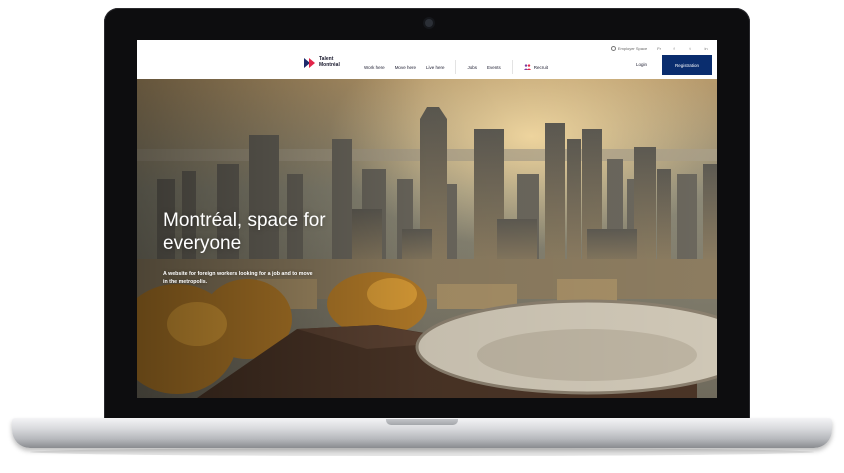  Describe the element at coordinates (374, 67) in the screenshot. I see `nav-work-here: Work here` at that location.